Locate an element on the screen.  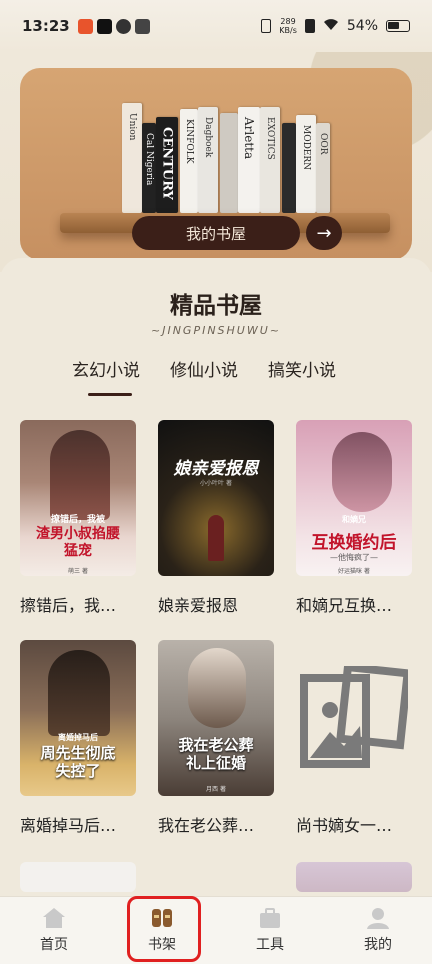
tab-gaoxiao: 搞笑小说 is located at coordinates (302, 376).